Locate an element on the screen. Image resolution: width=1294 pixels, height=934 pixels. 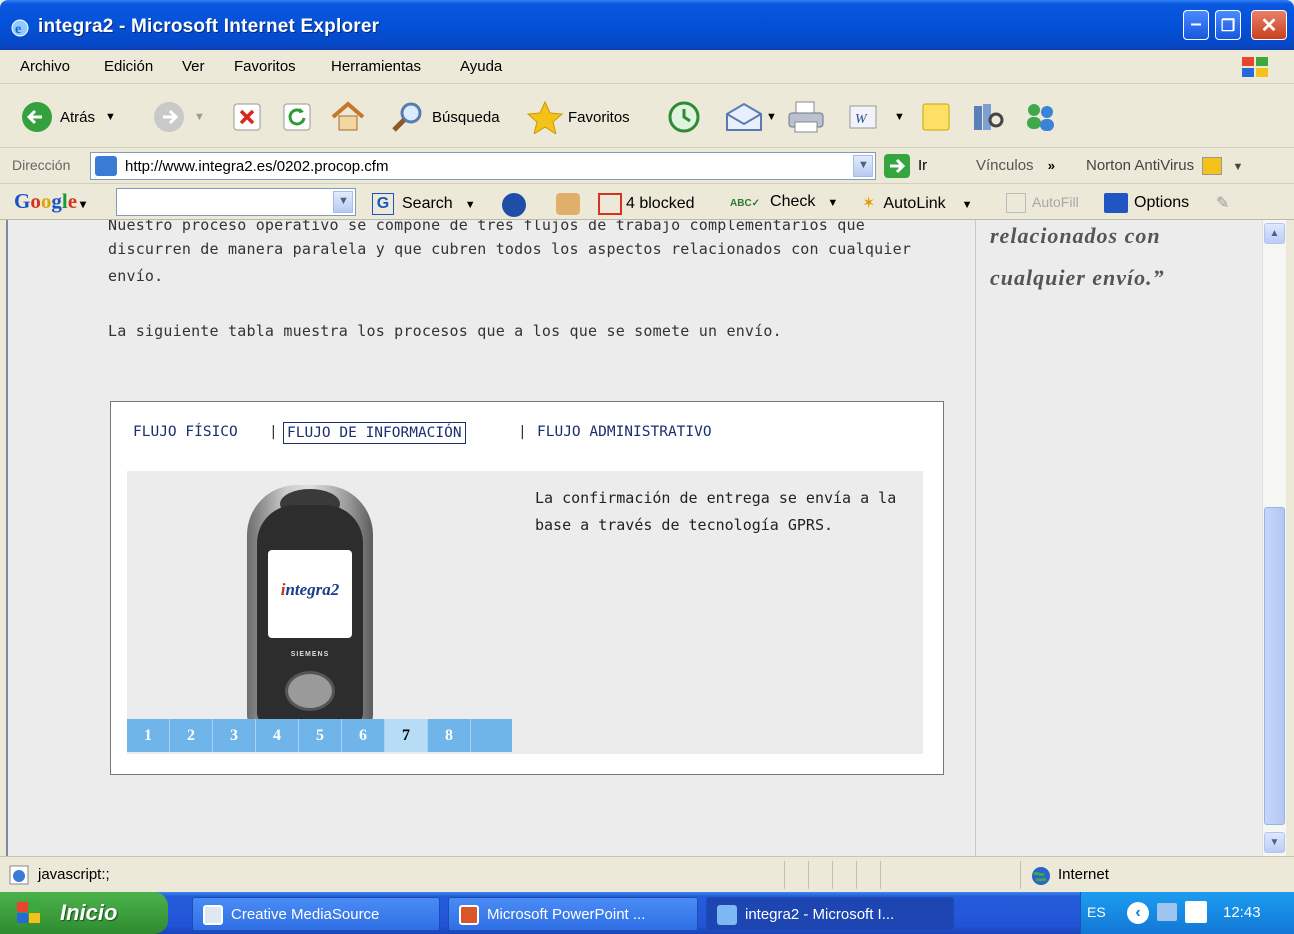
messenger-button is located at coordinates (1040, 117).